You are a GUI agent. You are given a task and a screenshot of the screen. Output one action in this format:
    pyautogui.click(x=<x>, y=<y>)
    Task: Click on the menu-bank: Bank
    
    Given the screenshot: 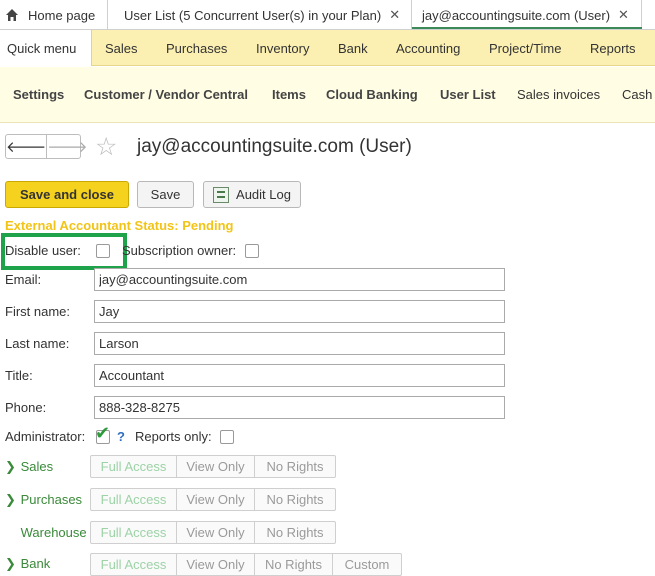 What is the action you would take?
    pyautogui.click(x=353, y=48)
    